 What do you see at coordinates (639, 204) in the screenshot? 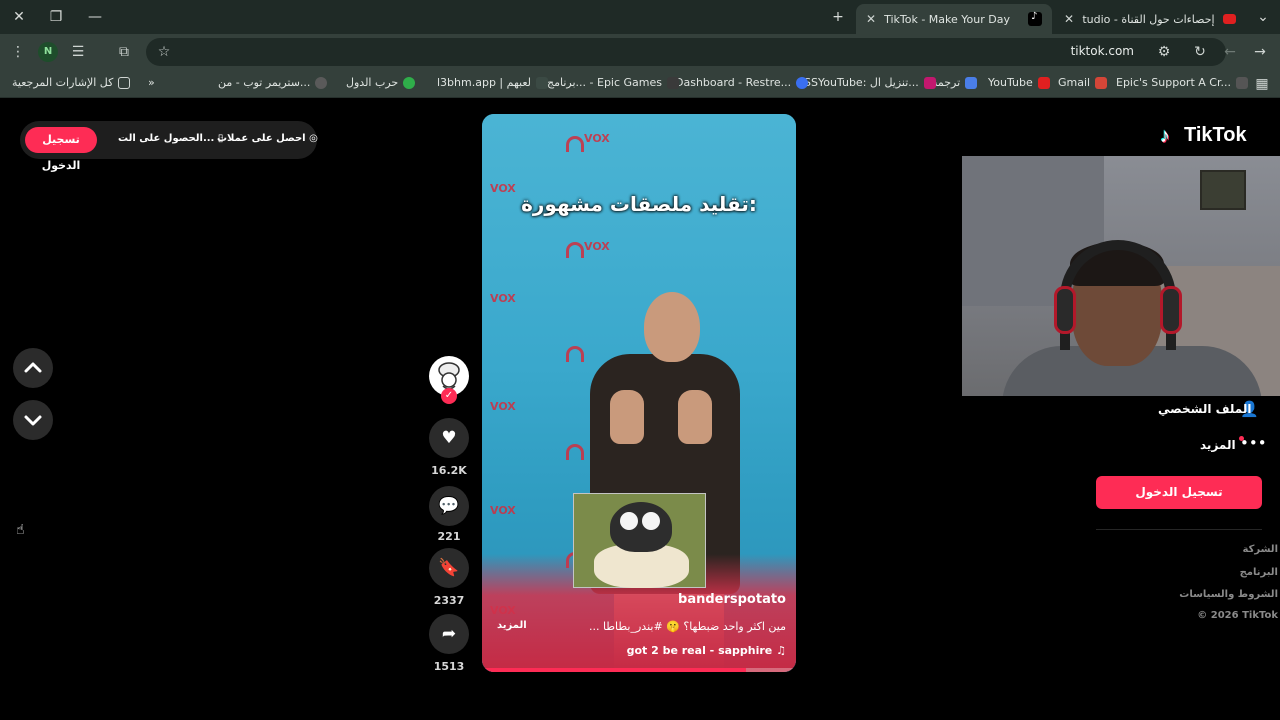
I see `video-overlay-title: تقليد ملصقات مشهورة:` at bounding box center [639, 204].